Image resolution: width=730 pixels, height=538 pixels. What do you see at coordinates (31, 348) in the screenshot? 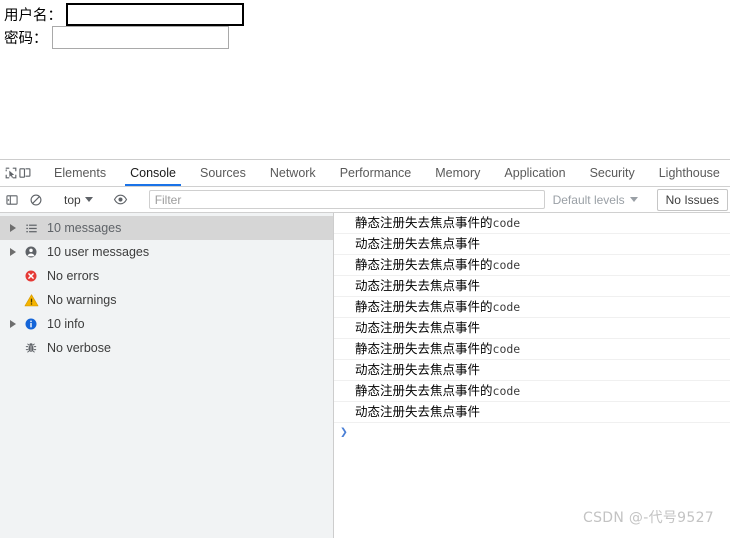
I see `verbose-bug-icon` at bounding box center [31, 348].